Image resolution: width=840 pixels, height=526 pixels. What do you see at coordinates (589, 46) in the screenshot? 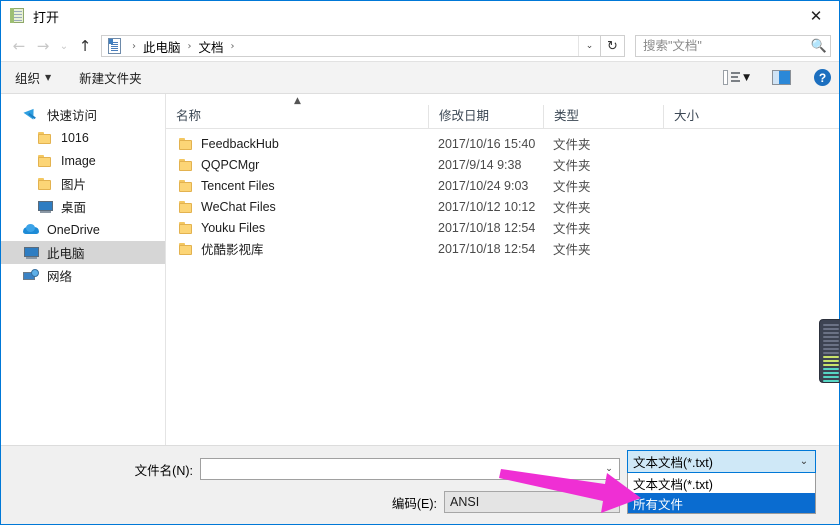
I see `breadcrumb-chevron-down-icon: ⌄` at bounding box center [589, 46].